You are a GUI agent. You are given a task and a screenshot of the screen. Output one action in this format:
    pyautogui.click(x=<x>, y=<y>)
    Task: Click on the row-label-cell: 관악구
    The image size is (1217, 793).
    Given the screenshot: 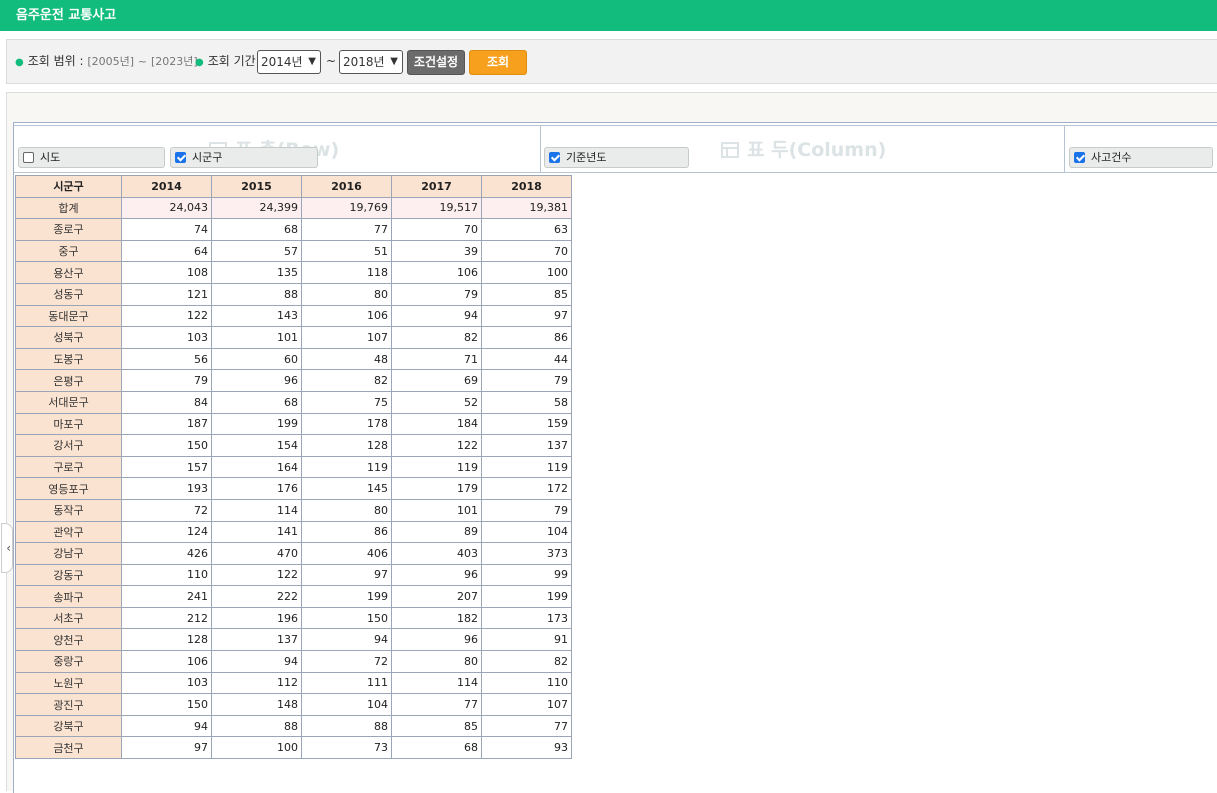 What is the action you would take?
    pyautogui.click(x=68, y=532)
    